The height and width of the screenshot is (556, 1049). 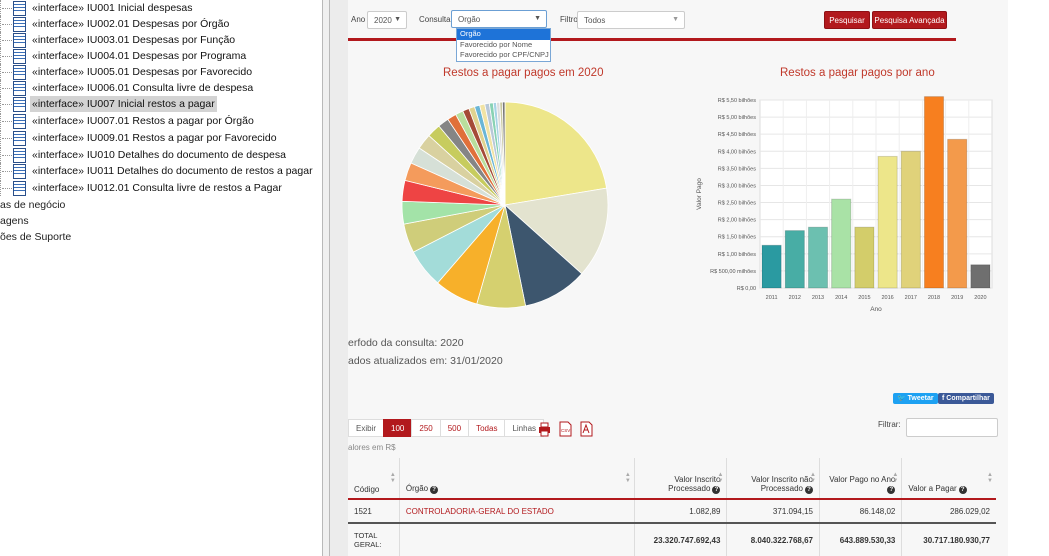 What do you see at coordinates (544, 429) in the screenshot?
I see `print-icon` at bounding box center [544, 429].